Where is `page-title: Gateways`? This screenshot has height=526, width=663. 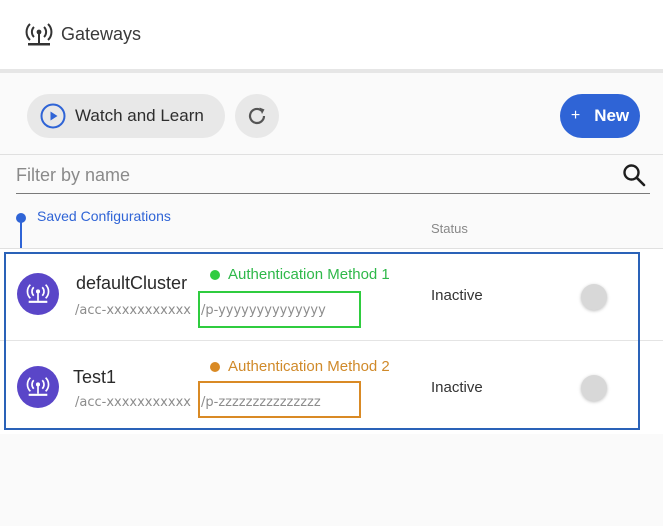 page-title: Gateways is located at coordinates (101, 34).